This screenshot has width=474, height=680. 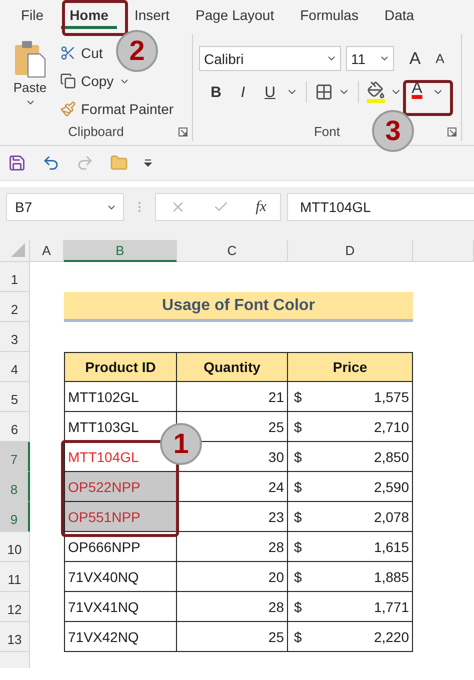 What do you see at coordinates (68, 109) in the screenshot?
I see `paintbrush-icon` at bounding box center [68, 109].